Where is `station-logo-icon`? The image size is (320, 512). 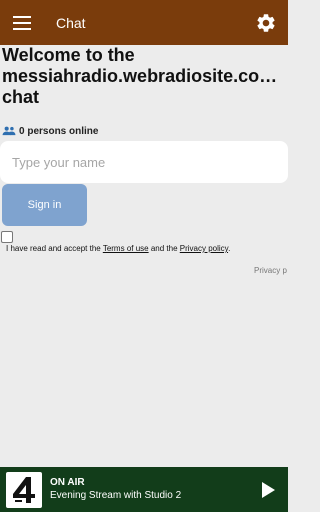 station-logo-icon is located at coordinates (24, 489).